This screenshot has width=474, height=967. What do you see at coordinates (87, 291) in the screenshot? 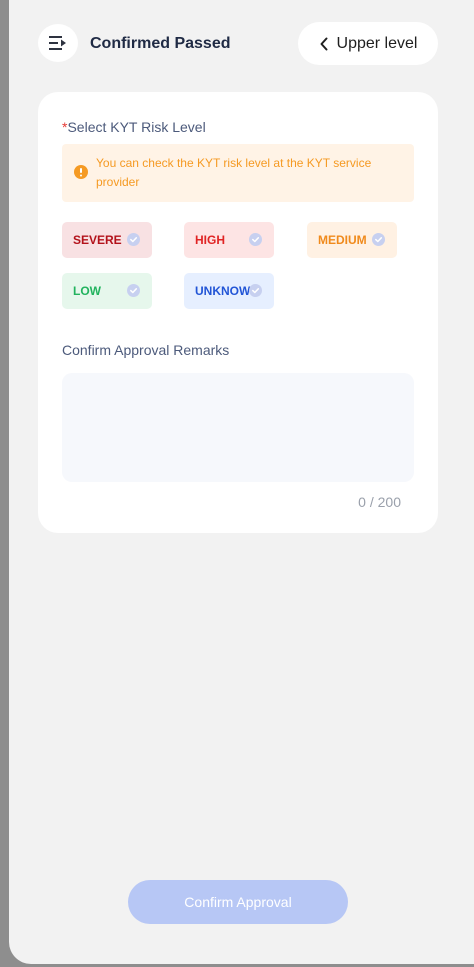
I see `risk-option-label: LOW` at bounding box center [87, 291].